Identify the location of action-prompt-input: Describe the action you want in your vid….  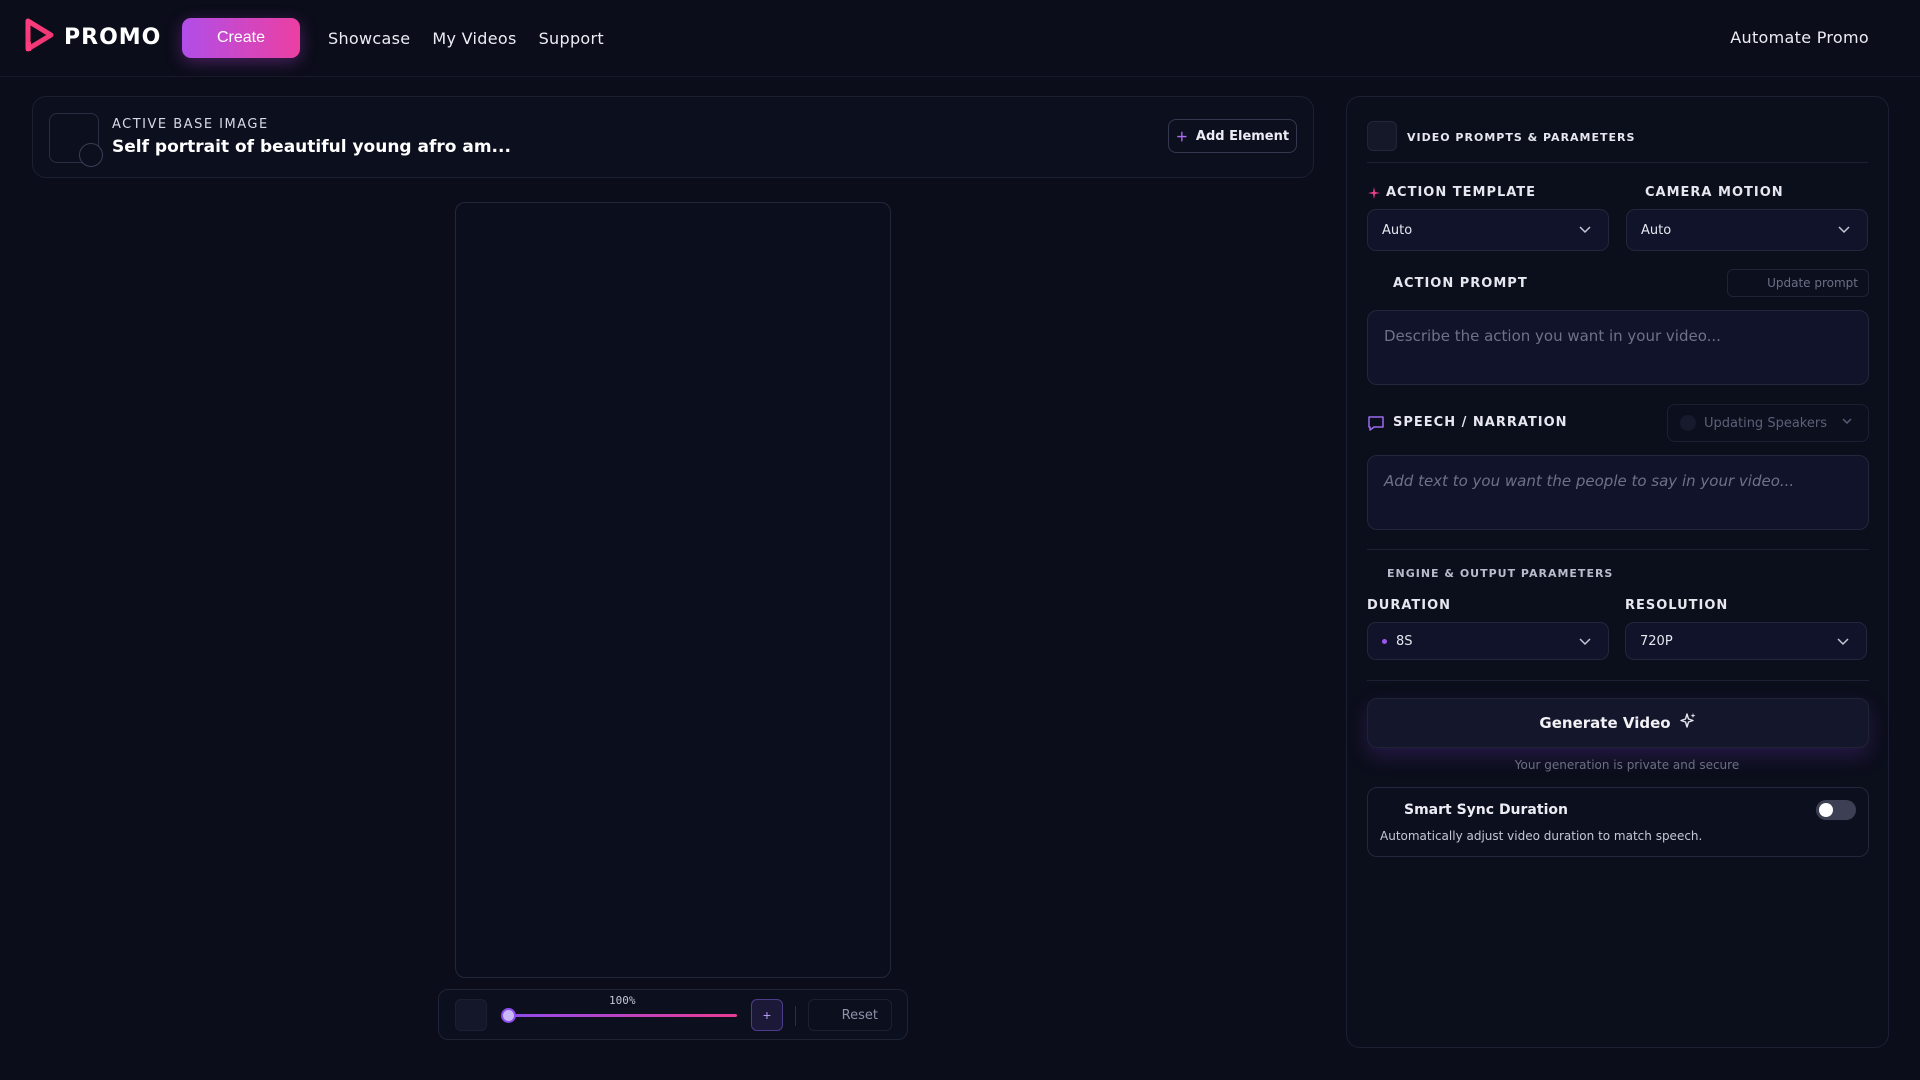
(1618, 347).